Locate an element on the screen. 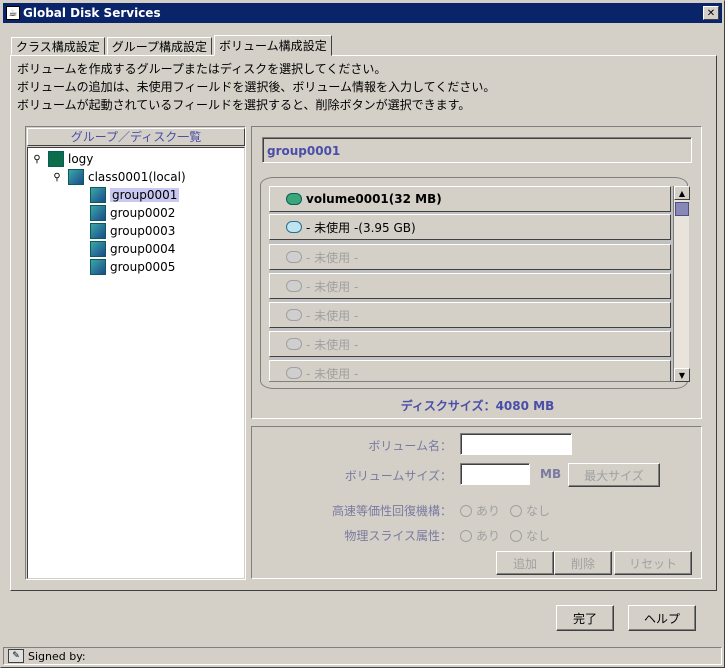  tree-node-label: group0005 is located at coordinates (143, 267).